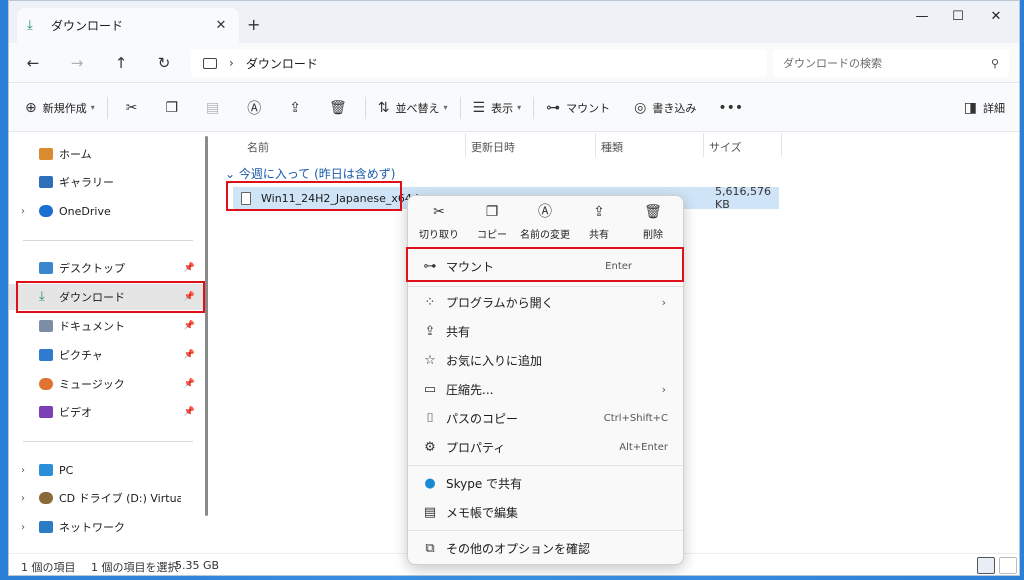 Image resolution: width=1024 pixels, height=580 pixels. What do you see at coordinates (439, 221) in the screenshot?
I see `cut-action: ✂ 切り取り` at bounding box center [439, 221].